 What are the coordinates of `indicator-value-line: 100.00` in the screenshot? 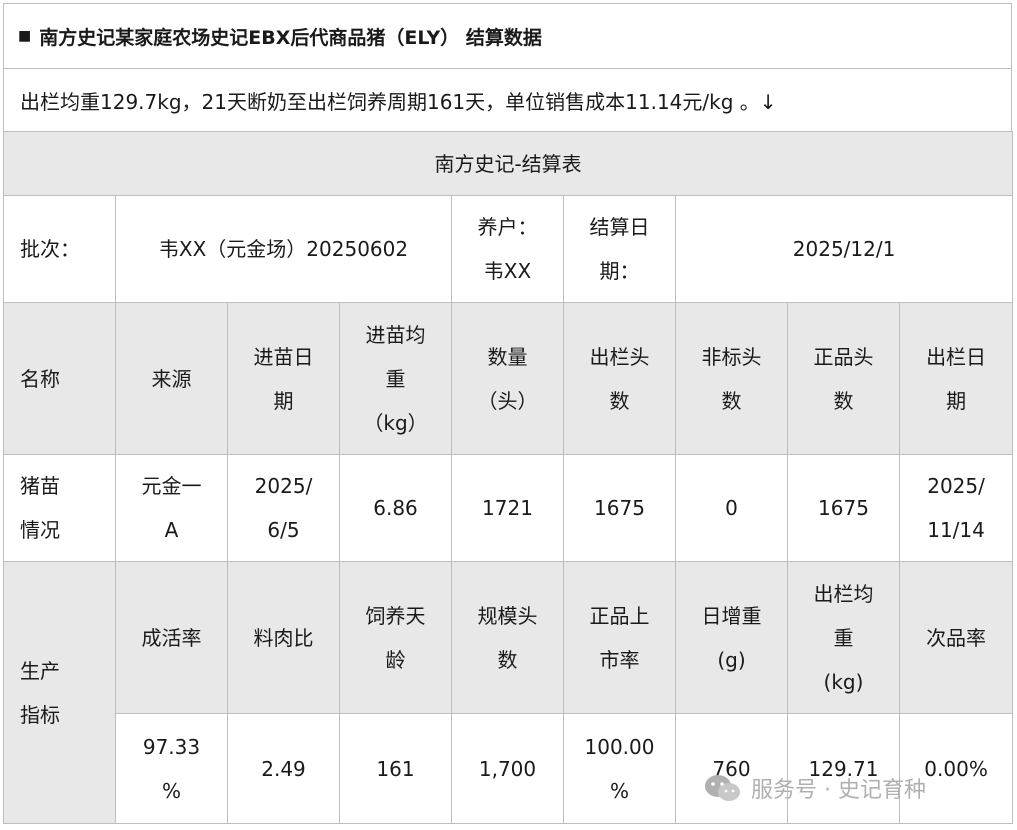 It's located at (619, 746).